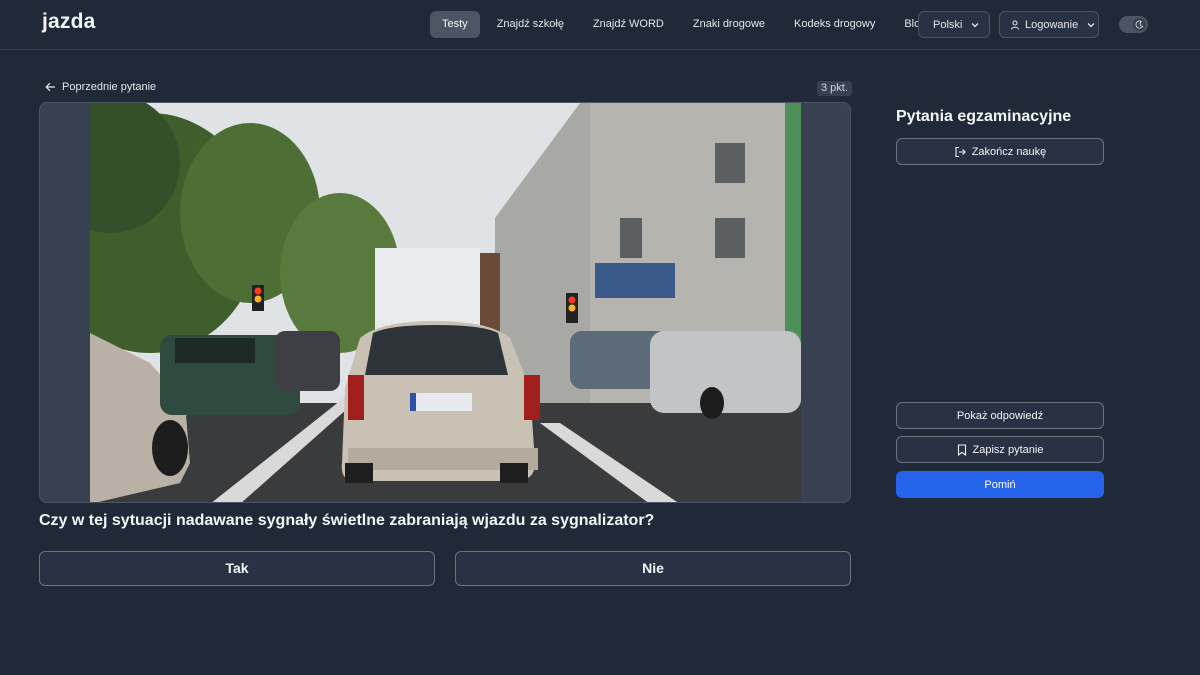  I want to click on nav-kodeks-drogowy: Kodeks drogowy, so click(834, 24).